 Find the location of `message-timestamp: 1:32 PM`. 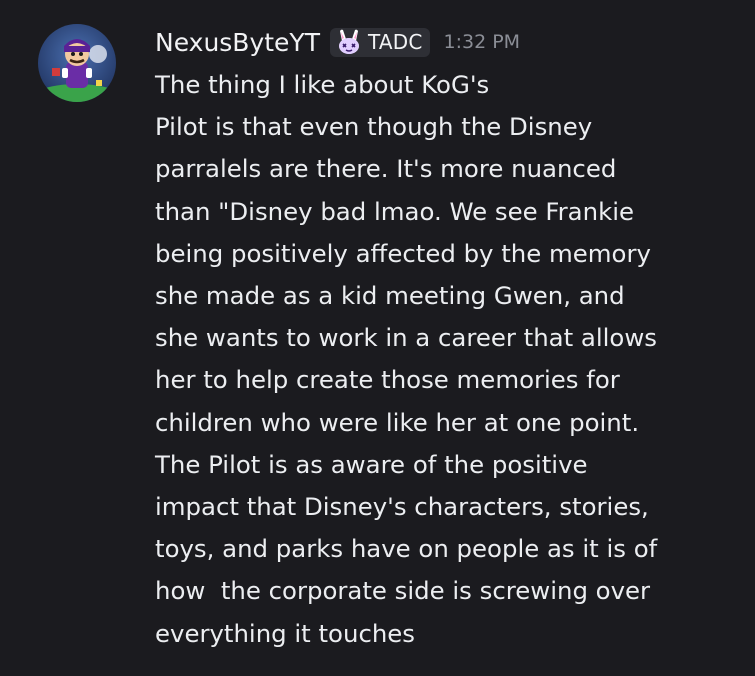

message-timestamp: 1:32 PM is located at coordinates (482, 42).